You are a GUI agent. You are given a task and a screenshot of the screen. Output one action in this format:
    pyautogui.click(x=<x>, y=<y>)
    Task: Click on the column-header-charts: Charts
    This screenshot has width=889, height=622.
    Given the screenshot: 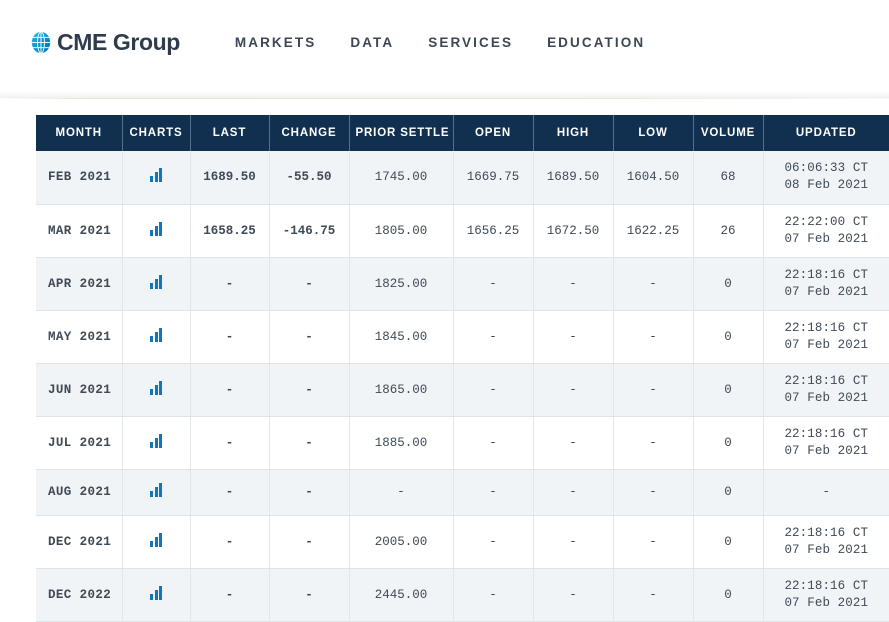 What is the action you would take?
    pyautogui.click(x=156, y=133)
    